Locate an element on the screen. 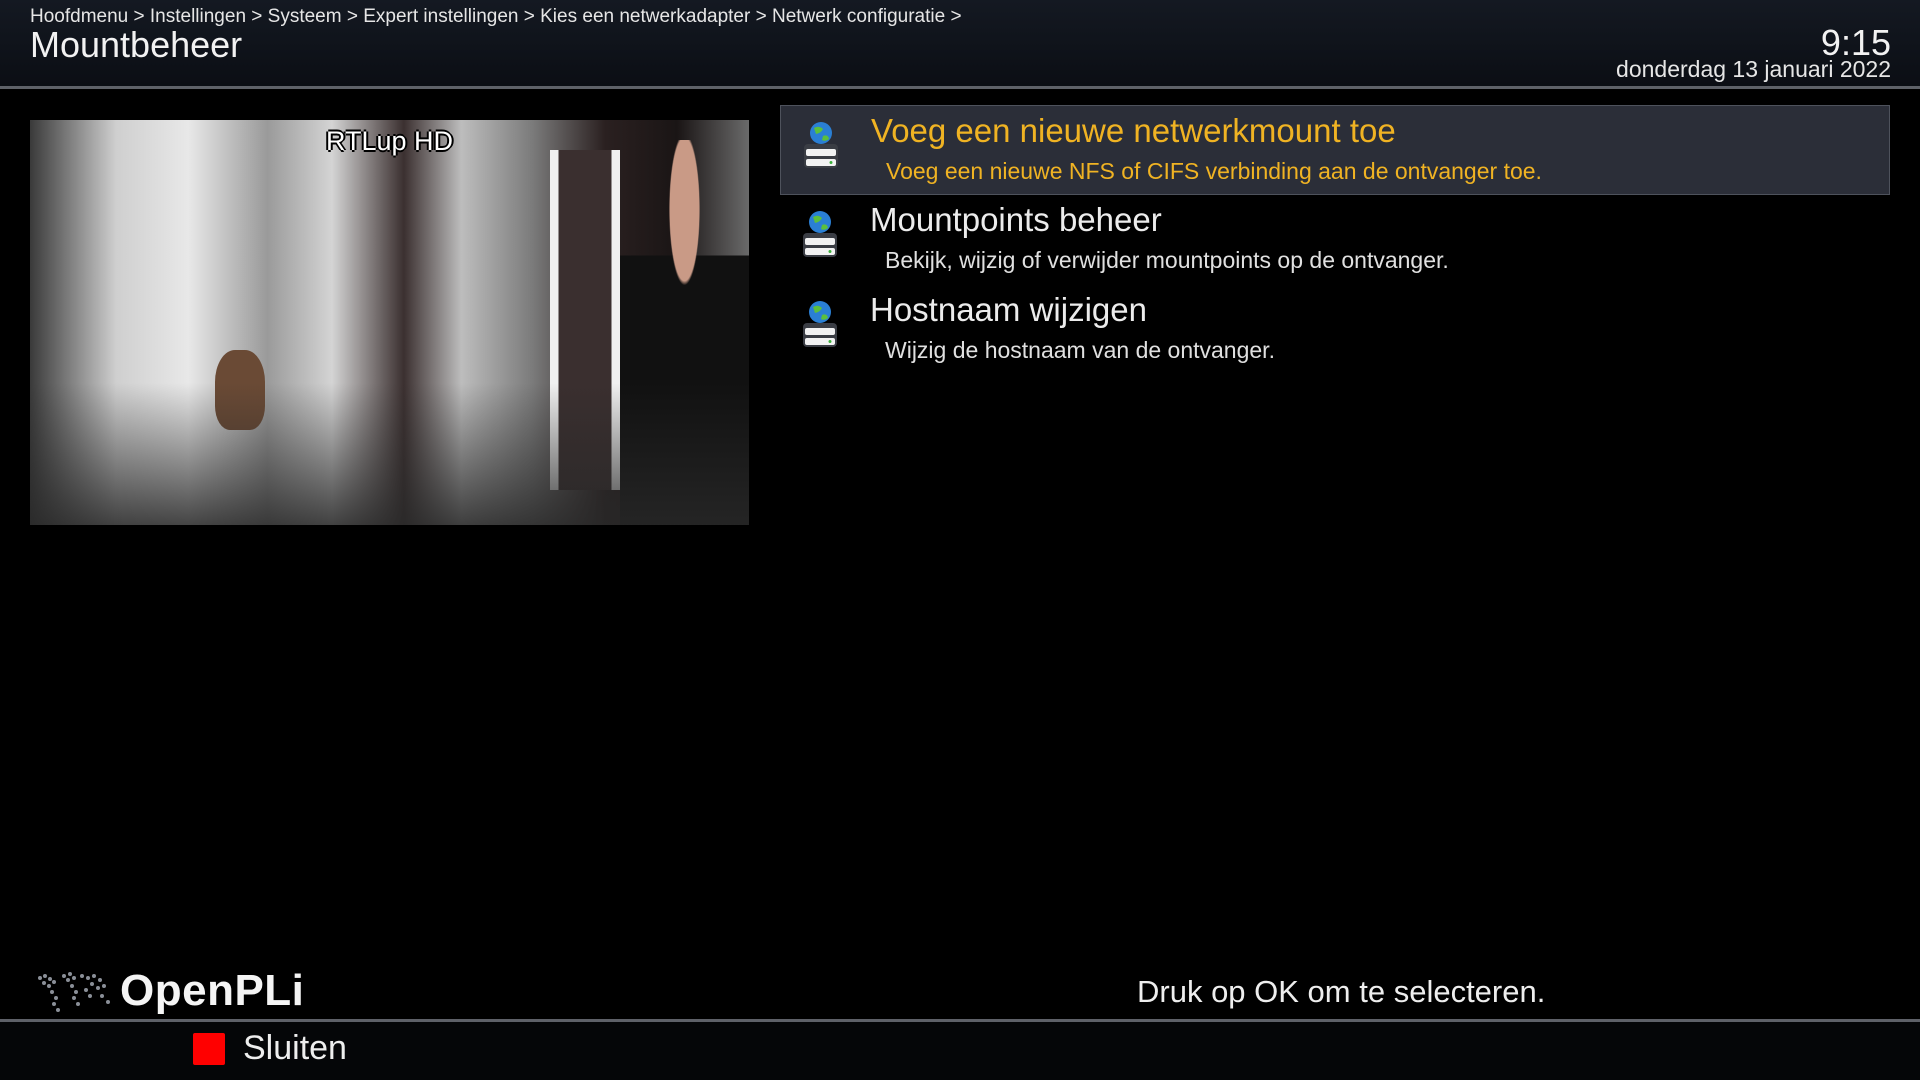 This screenshot has height=1080, width=1920. channel-name: RTLup HD is located at coordinates (389, 141).